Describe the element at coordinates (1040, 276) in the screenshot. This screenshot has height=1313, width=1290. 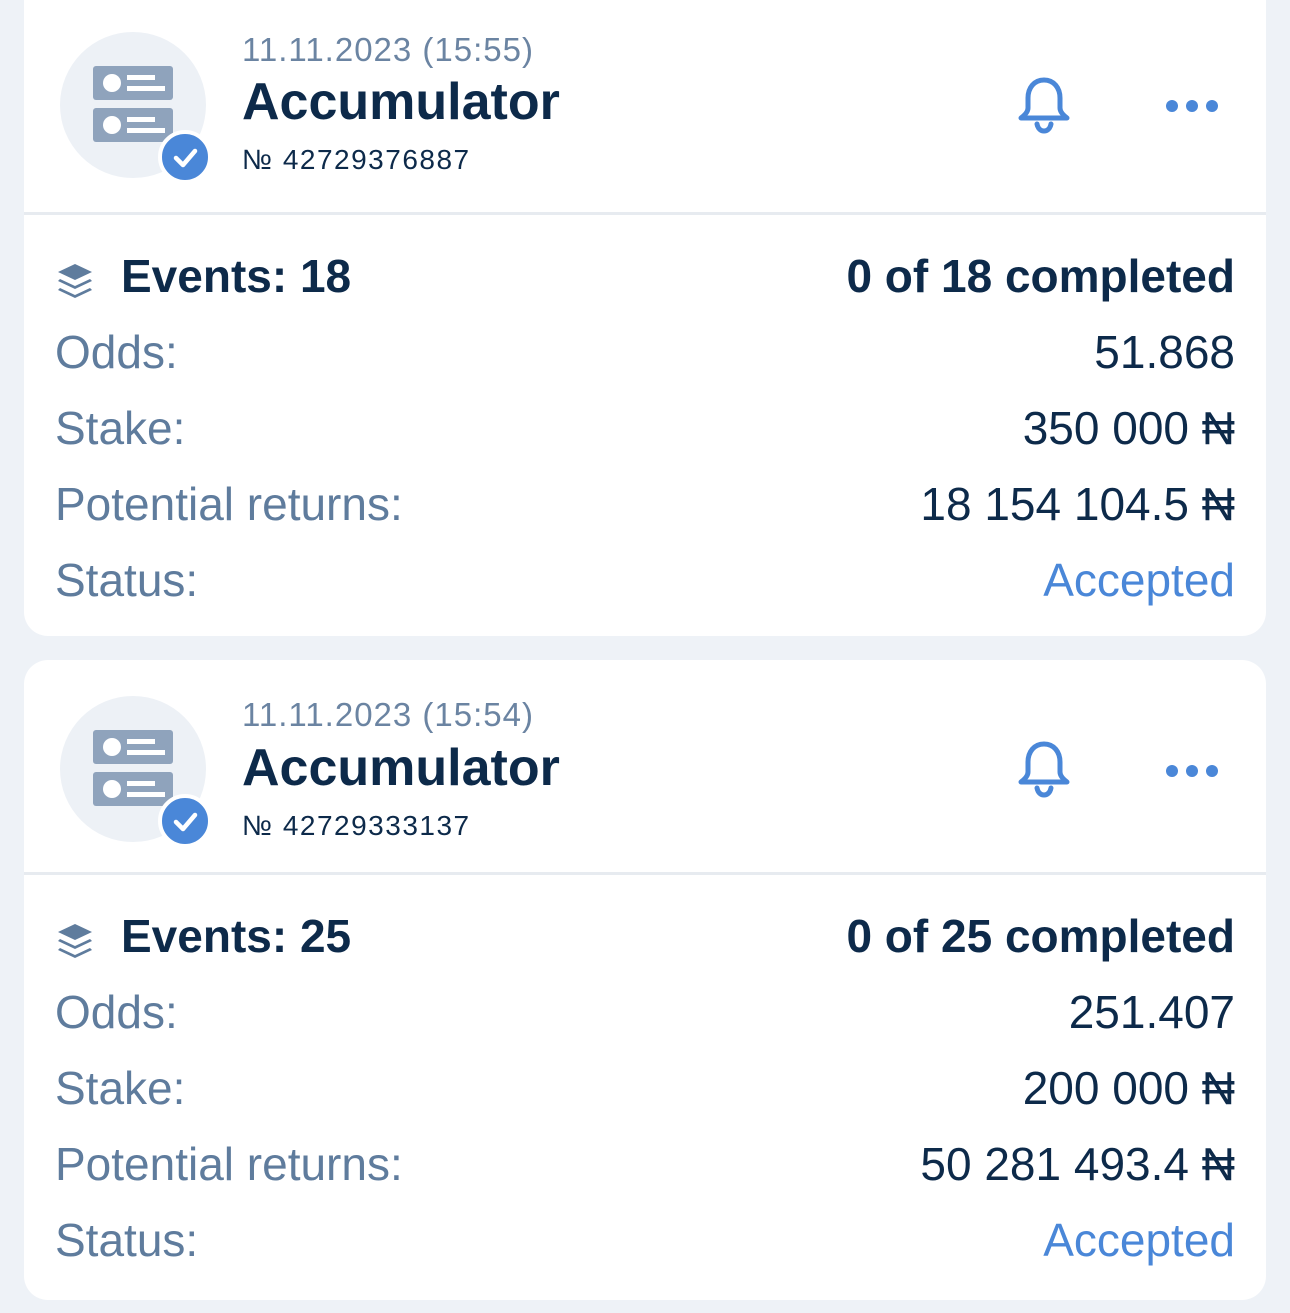
I see `events-completed: 0 of 18 completed` at that location.